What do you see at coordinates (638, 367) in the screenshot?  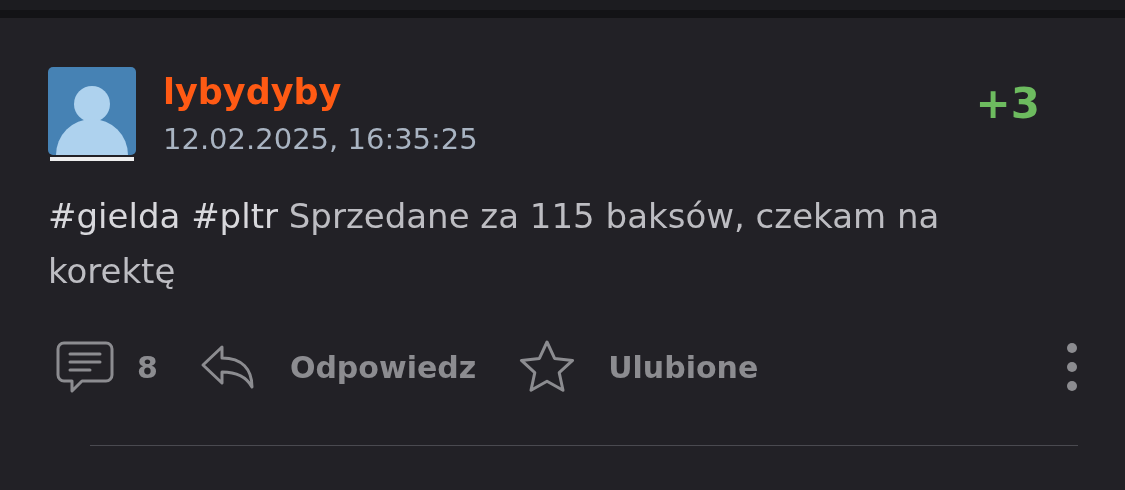 I see `favorite-button: Ulubione` at bounding box center [638, 367].